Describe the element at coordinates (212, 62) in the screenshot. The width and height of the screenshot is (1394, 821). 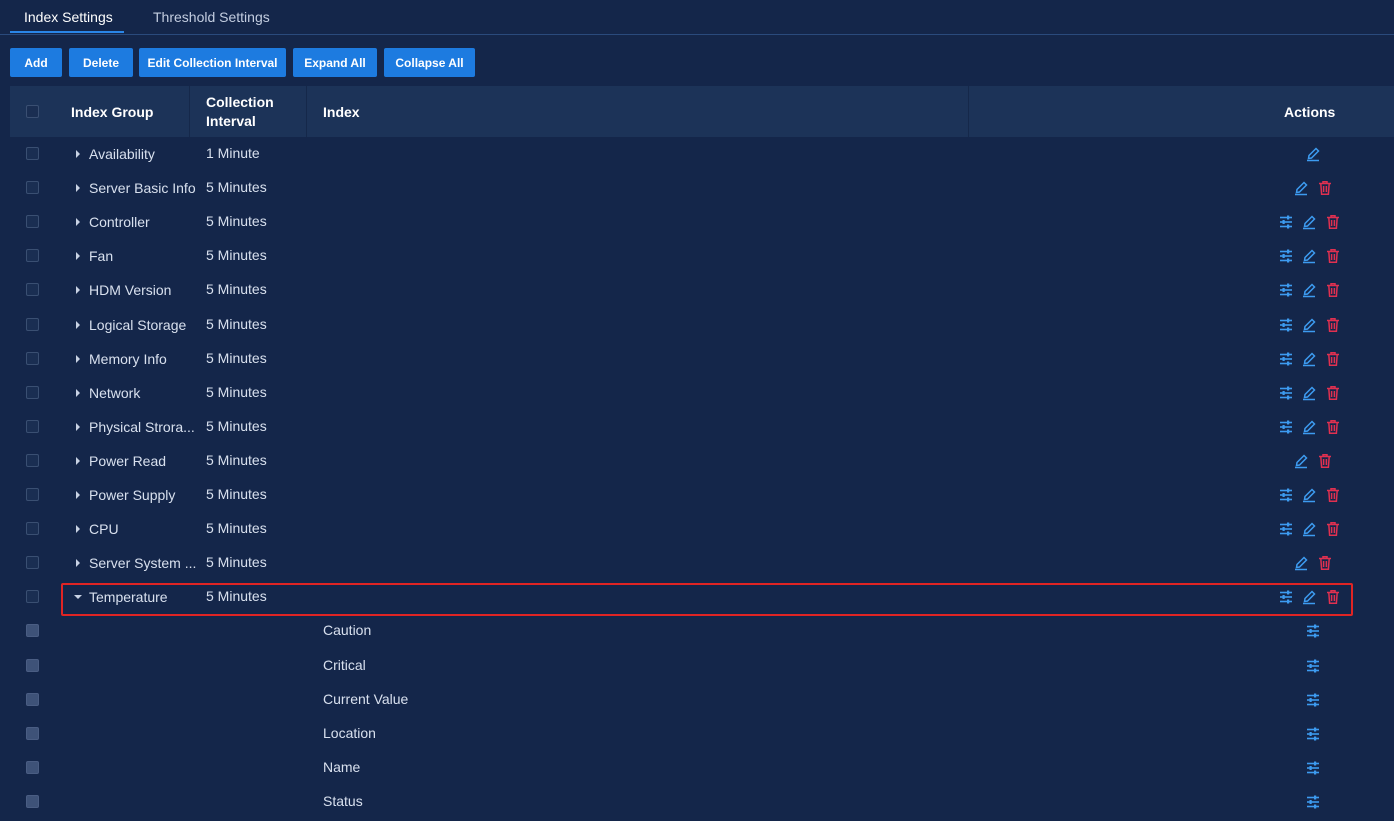
I see `edit-collection-interval-button: Edit Collection Interval` at that location.